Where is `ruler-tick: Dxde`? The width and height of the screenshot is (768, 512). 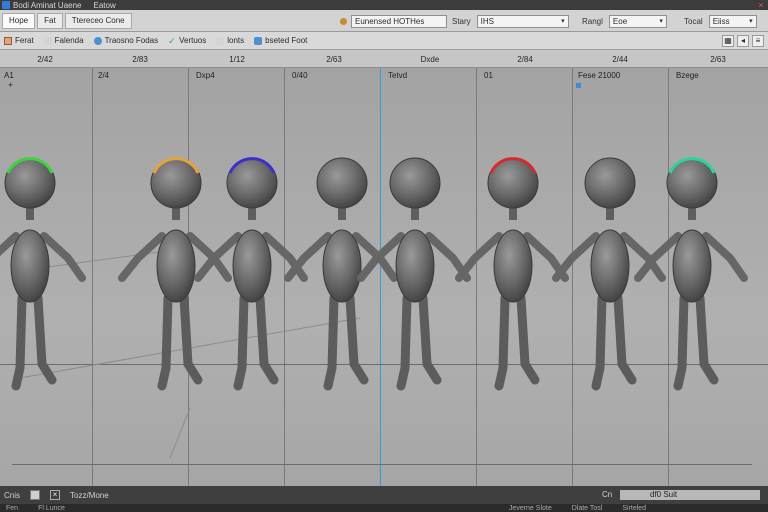
ruler-tick: Dxde is located at coordinates (430, 59).